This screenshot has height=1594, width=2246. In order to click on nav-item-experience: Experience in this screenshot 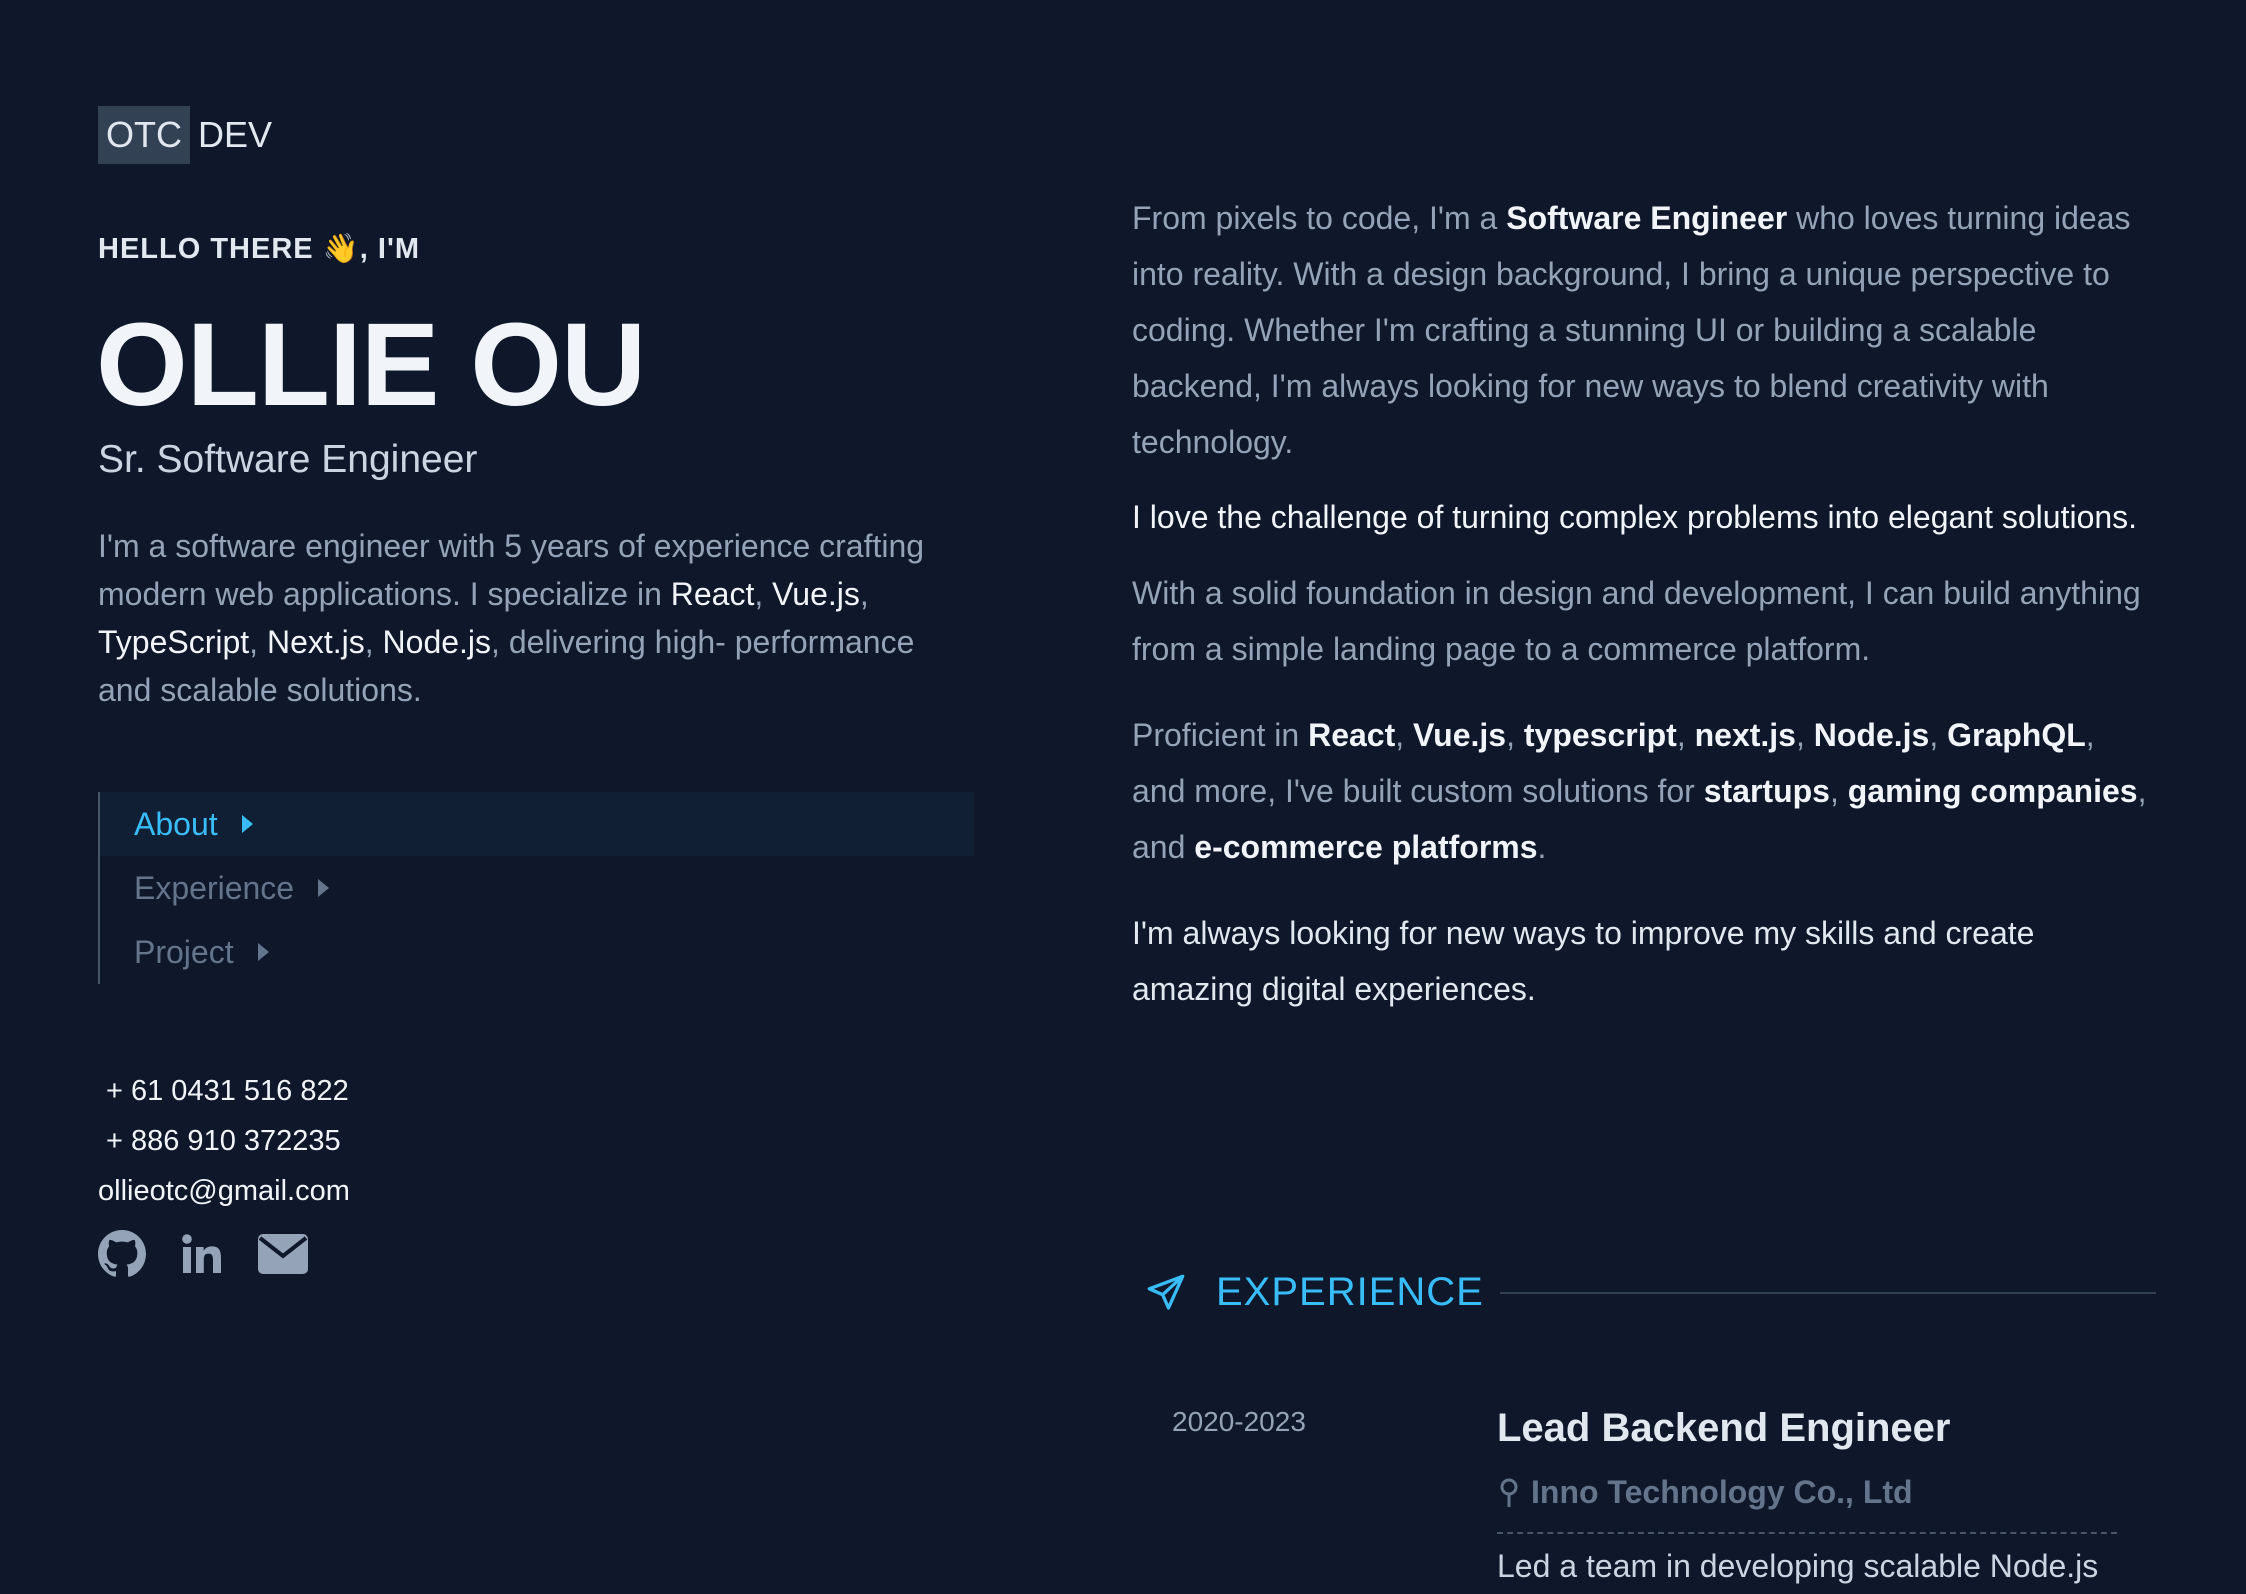, I will do `click(537, 888)`.